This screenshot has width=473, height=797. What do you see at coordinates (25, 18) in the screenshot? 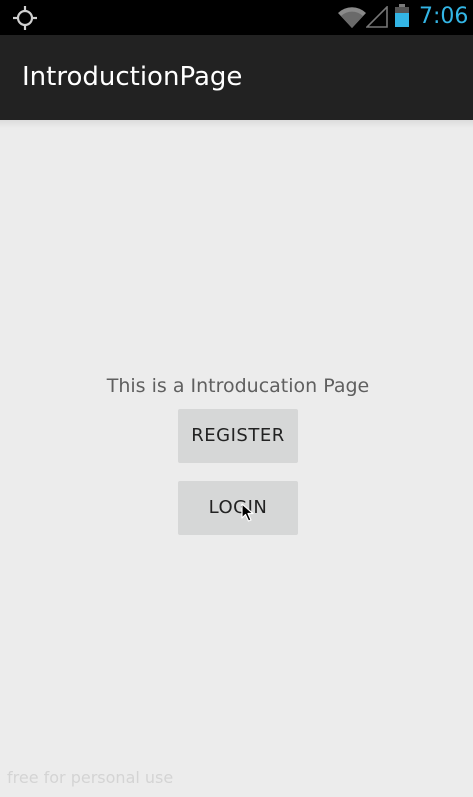
I see `gps-icon` at bounding box center [25, 18].